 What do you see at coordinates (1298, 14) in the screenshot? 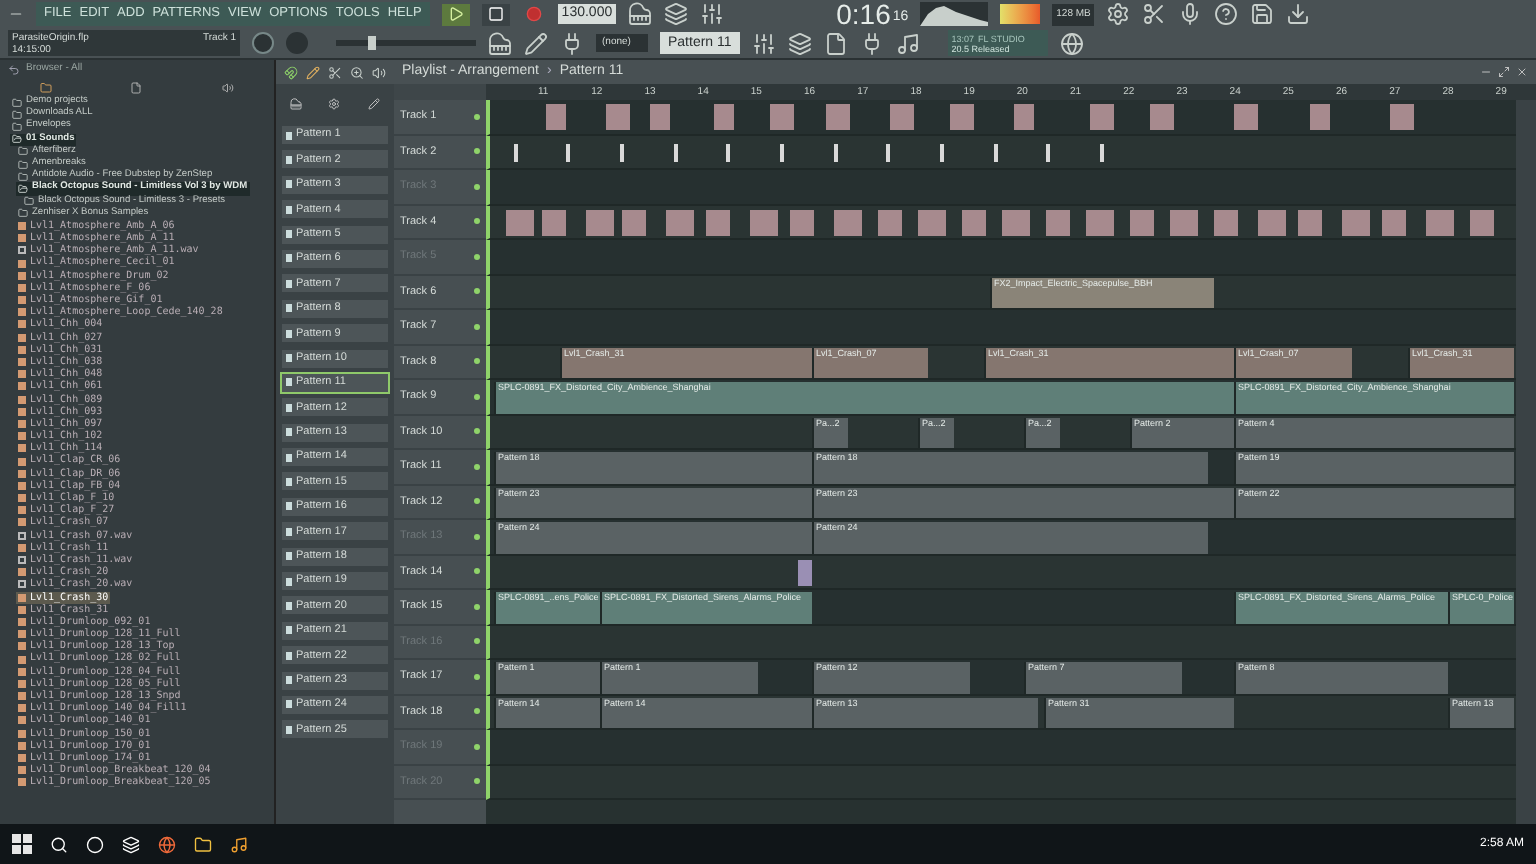
I see `download-icon` at bounding box center [1298, 14].